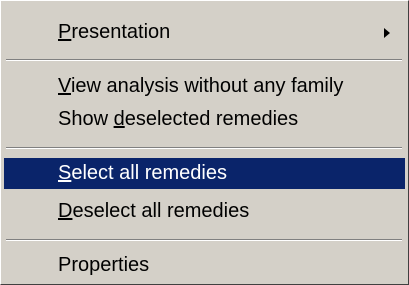 Image resolution: width=409 pixels, height=285 pixels. Describe the element at coordinates (387, 32) in the screenshot. I see `submenu-arrow-icon` at that location.